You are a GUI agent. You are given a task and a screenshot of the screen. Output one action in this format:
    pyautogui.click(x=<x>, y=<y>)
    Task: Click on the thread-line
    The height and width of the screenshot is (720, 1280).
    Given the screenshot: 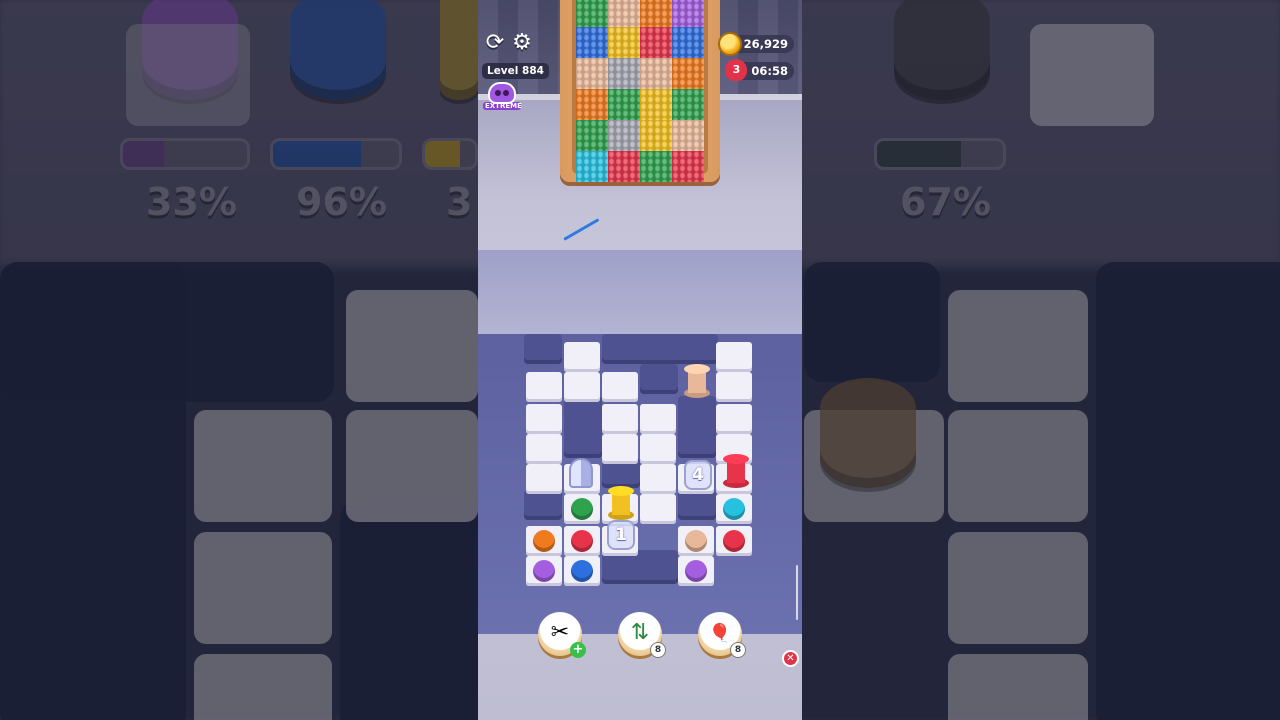 What is the action you would take?
    pyautogui.click(x=581, y=229)
    